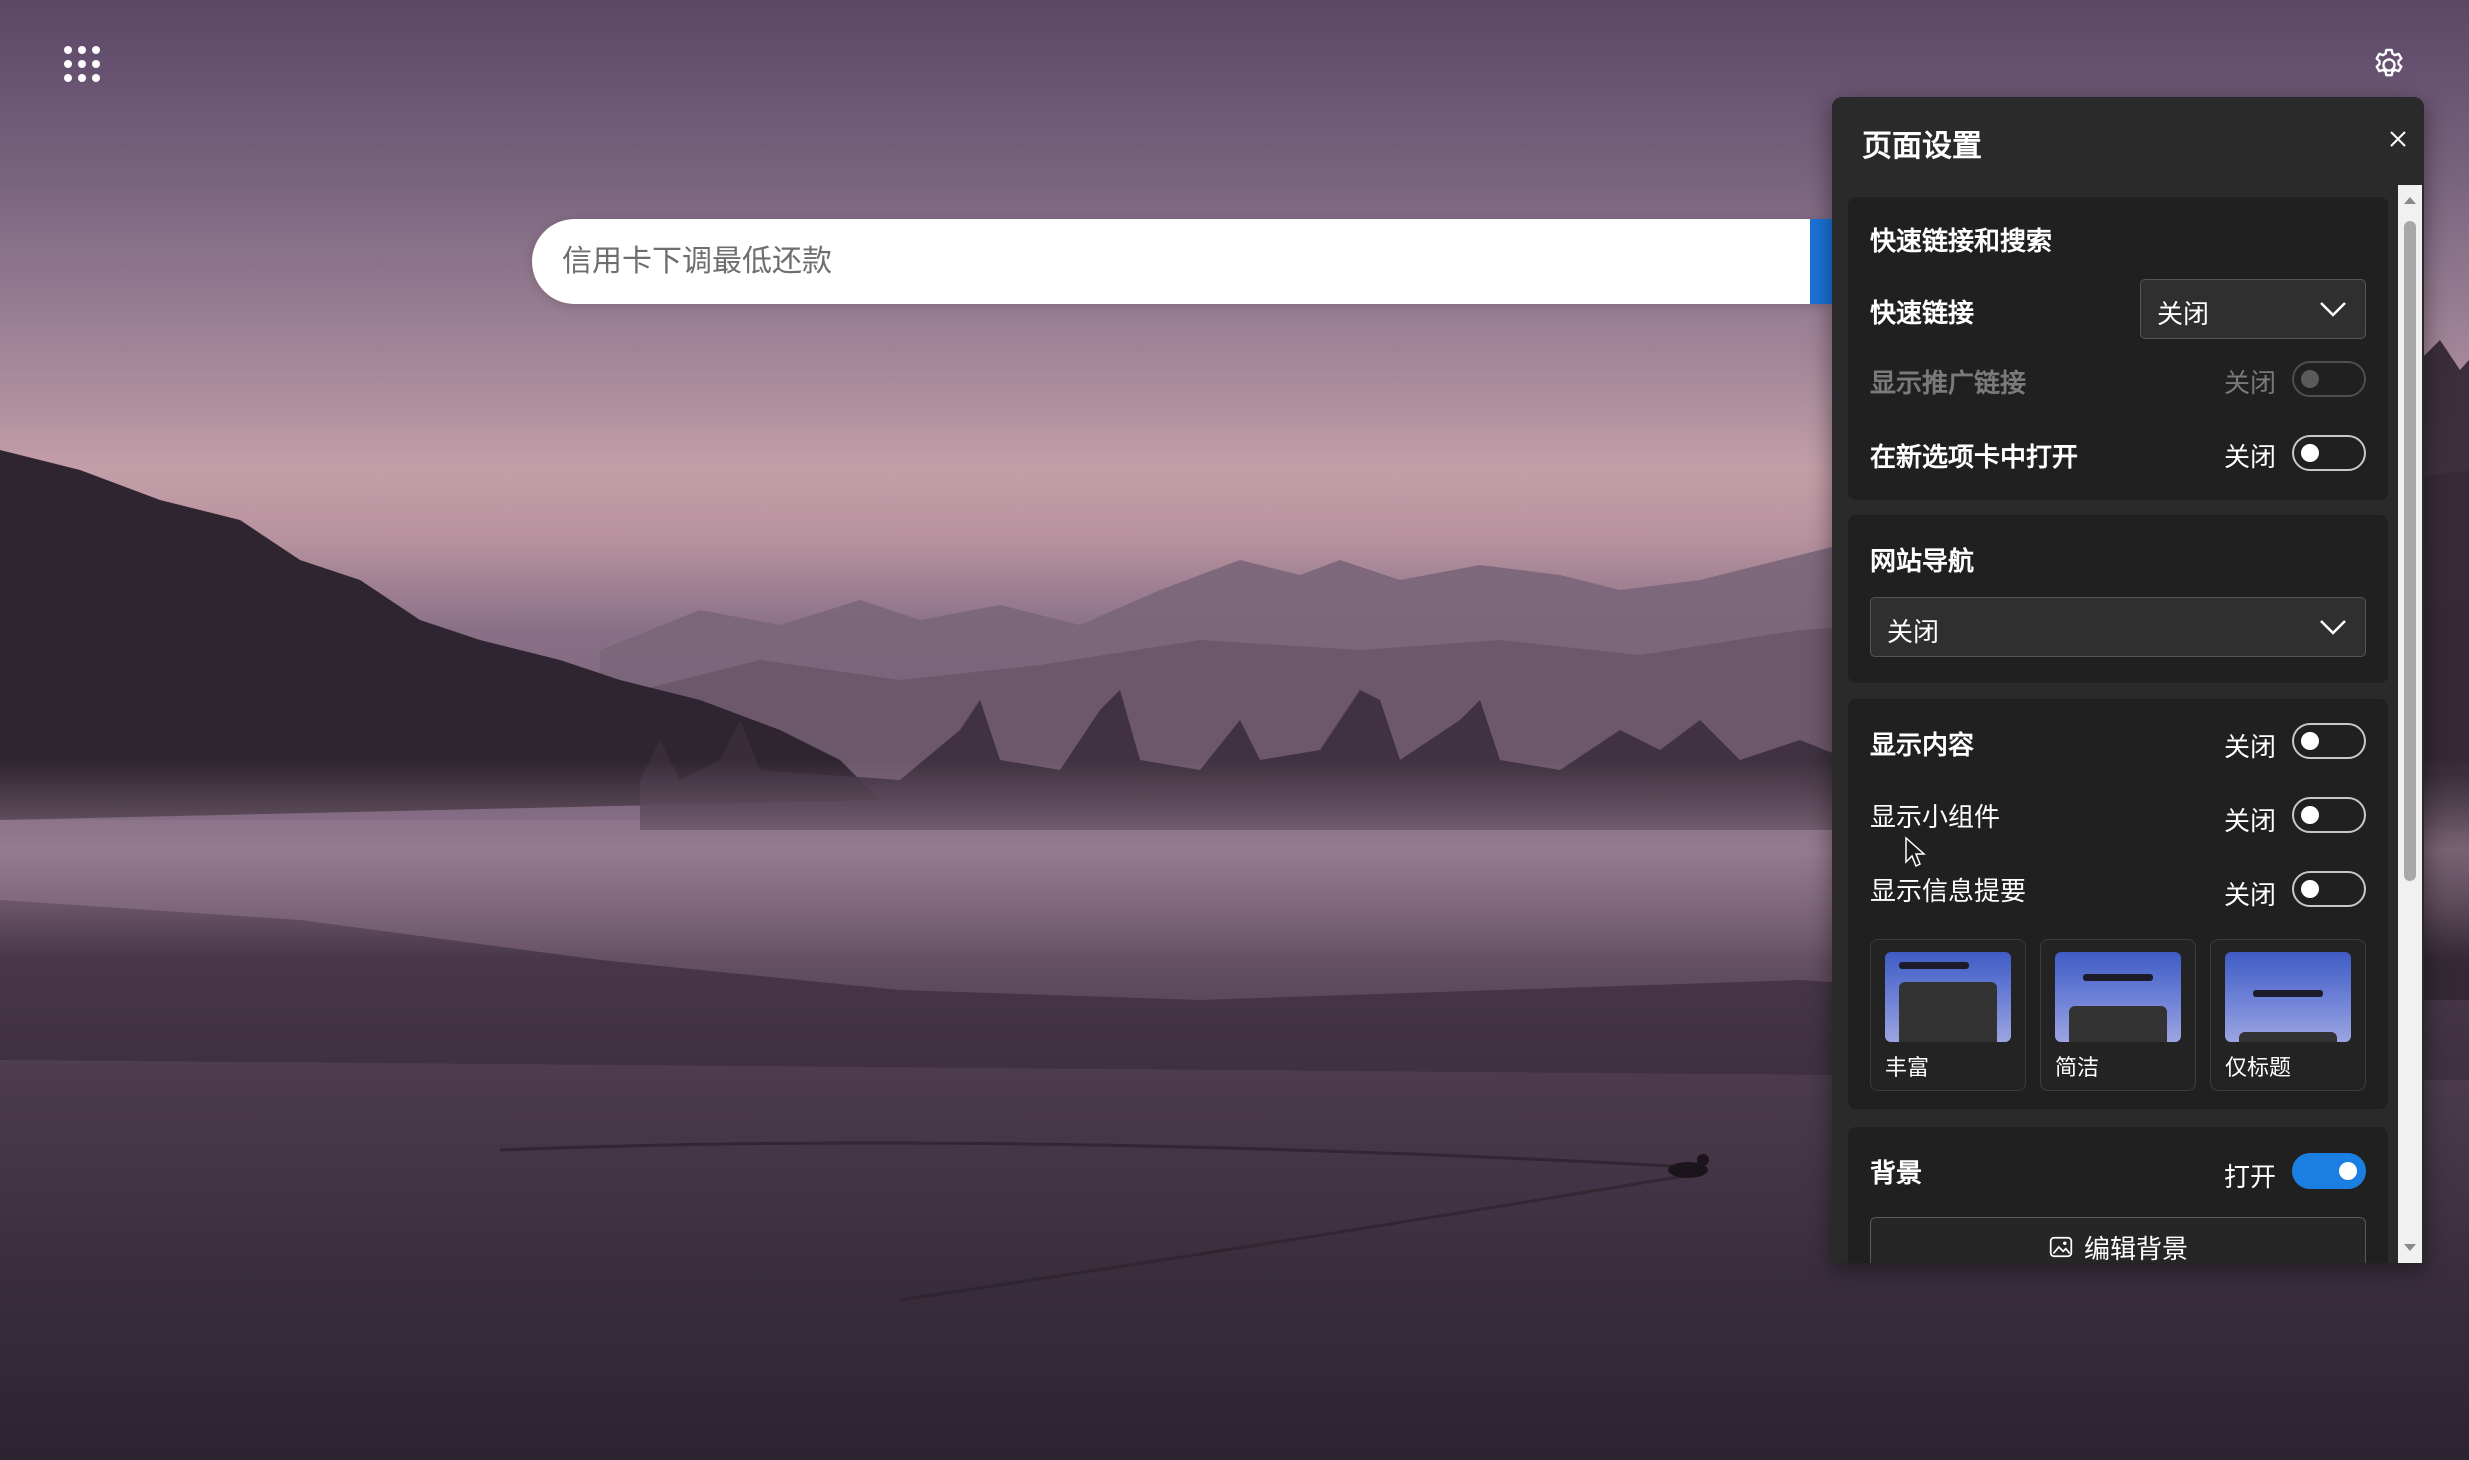  What do you see at coordinates (2249, 748) in the screenshot?
I see `show-content-state: 关闭` at bounding box center [2249, 748].